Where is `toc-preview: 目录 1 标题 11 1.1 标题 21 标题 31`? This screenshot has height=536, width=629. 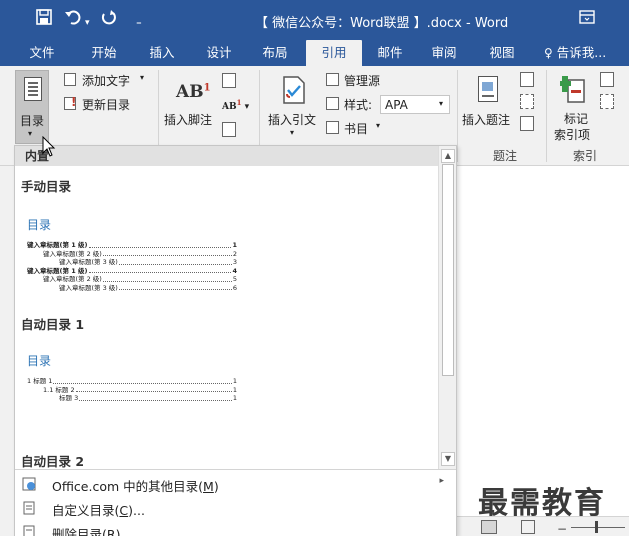 toc-preview: 目录 1 标题 11 1.1 标题 21 标题 31 is located at coordinates (132, 377).